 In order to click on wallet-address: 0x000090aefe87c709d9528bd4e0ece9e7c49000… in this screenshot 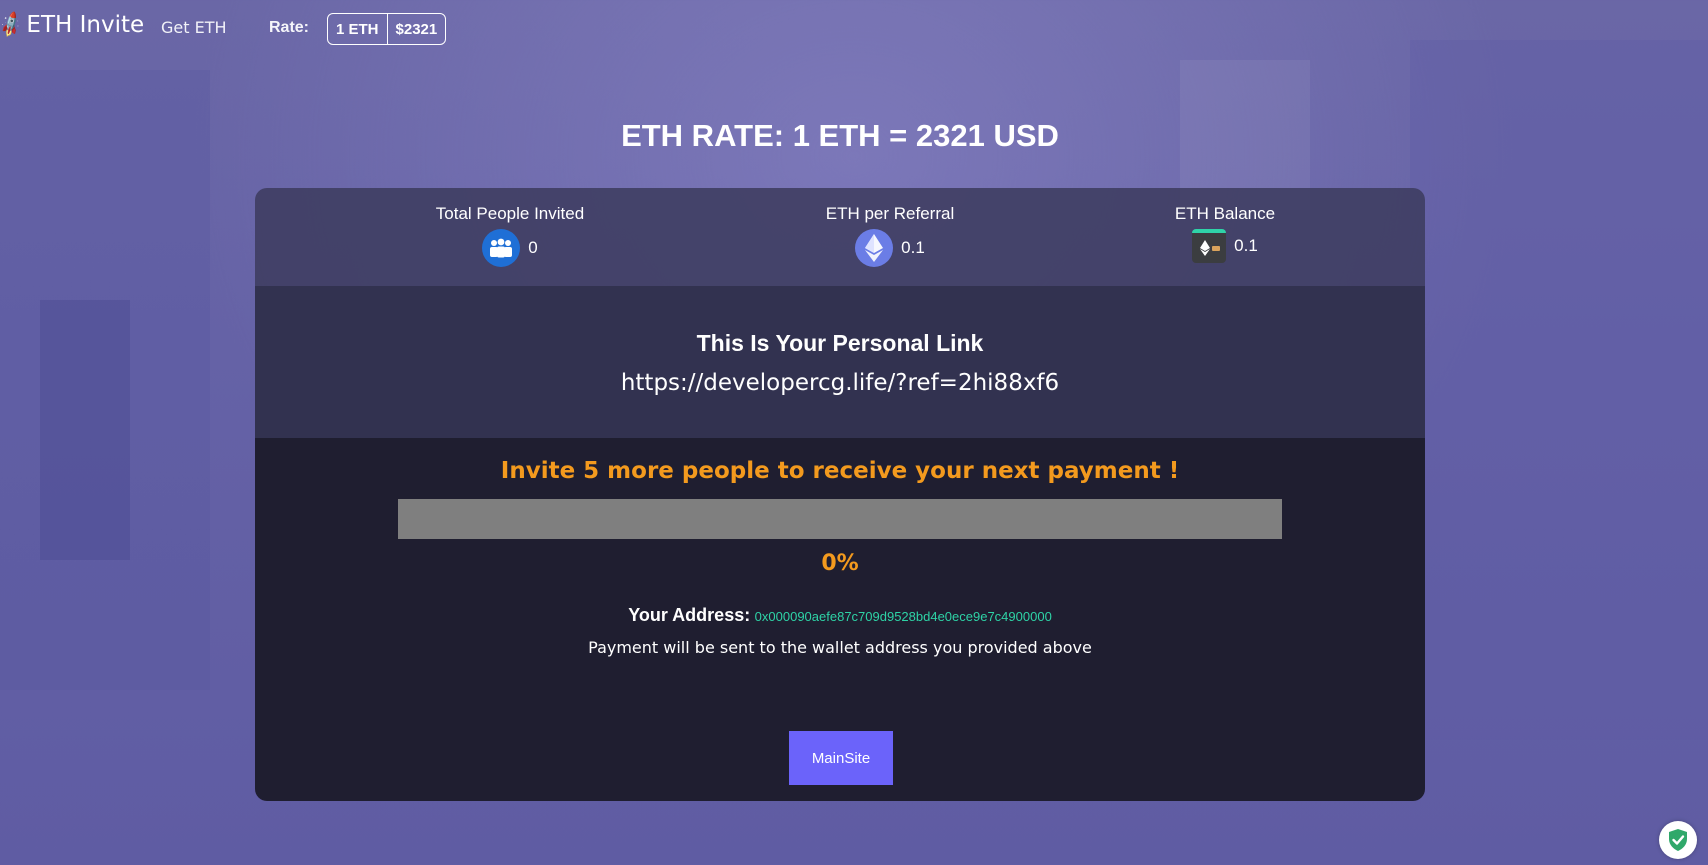, I will do `click(903, 616)`.